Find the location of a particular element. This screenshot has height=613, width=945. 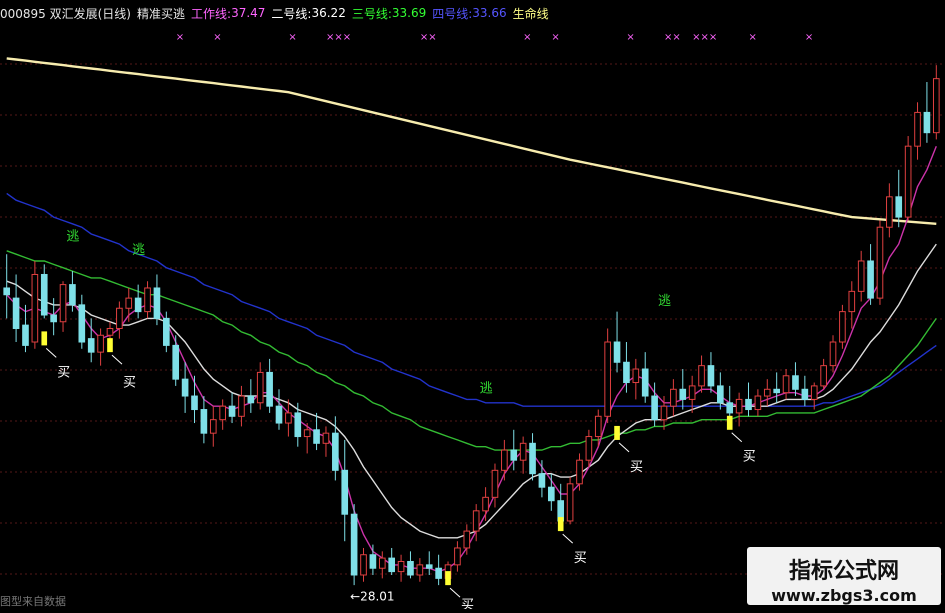

life-line-label: 生命线 is located at coordinates (530, 13).